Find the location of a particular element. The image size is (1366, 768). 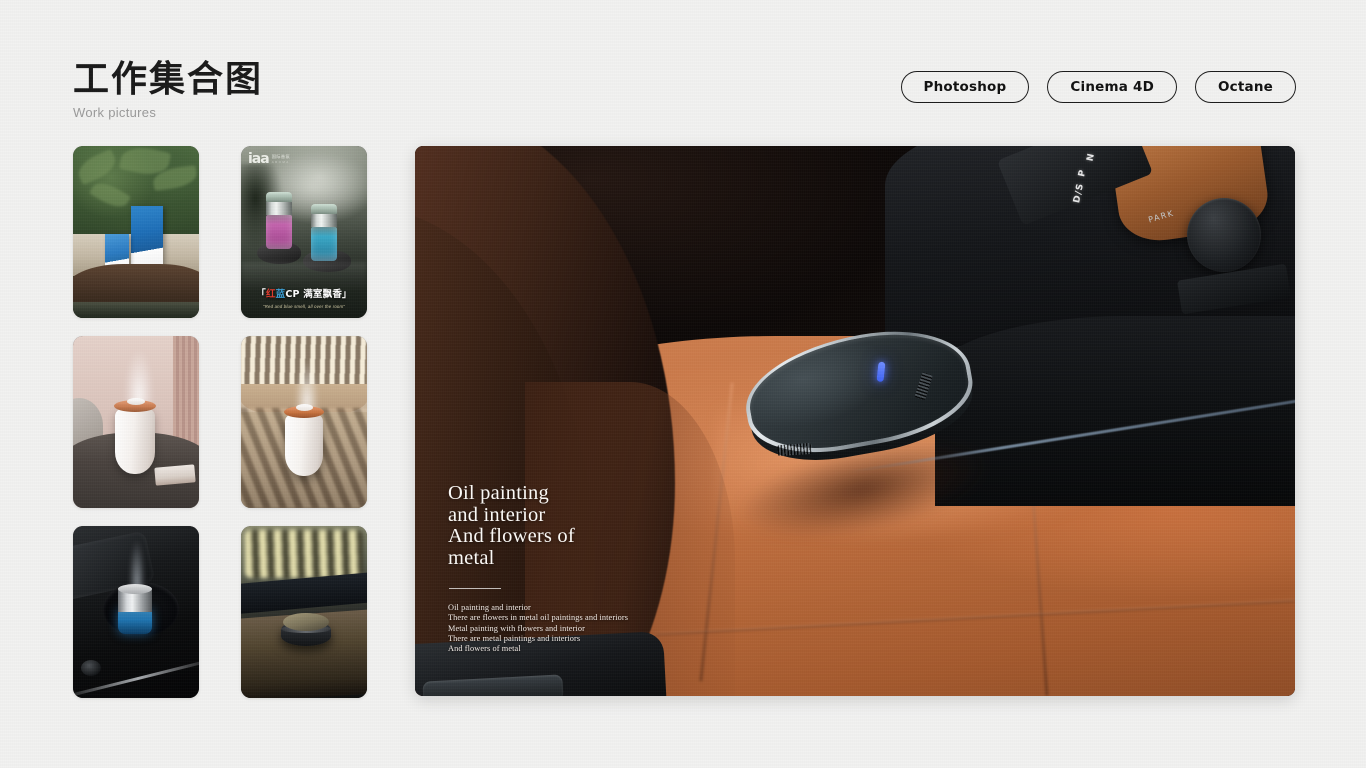

console-control-knob is located at coordinates (1224, 235).